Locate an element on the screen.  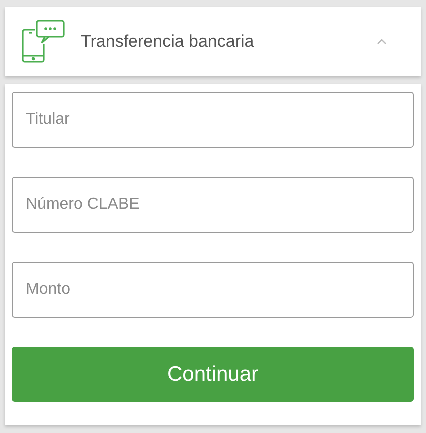
input-field: Número CLABE is located at coordinates (213, 205).